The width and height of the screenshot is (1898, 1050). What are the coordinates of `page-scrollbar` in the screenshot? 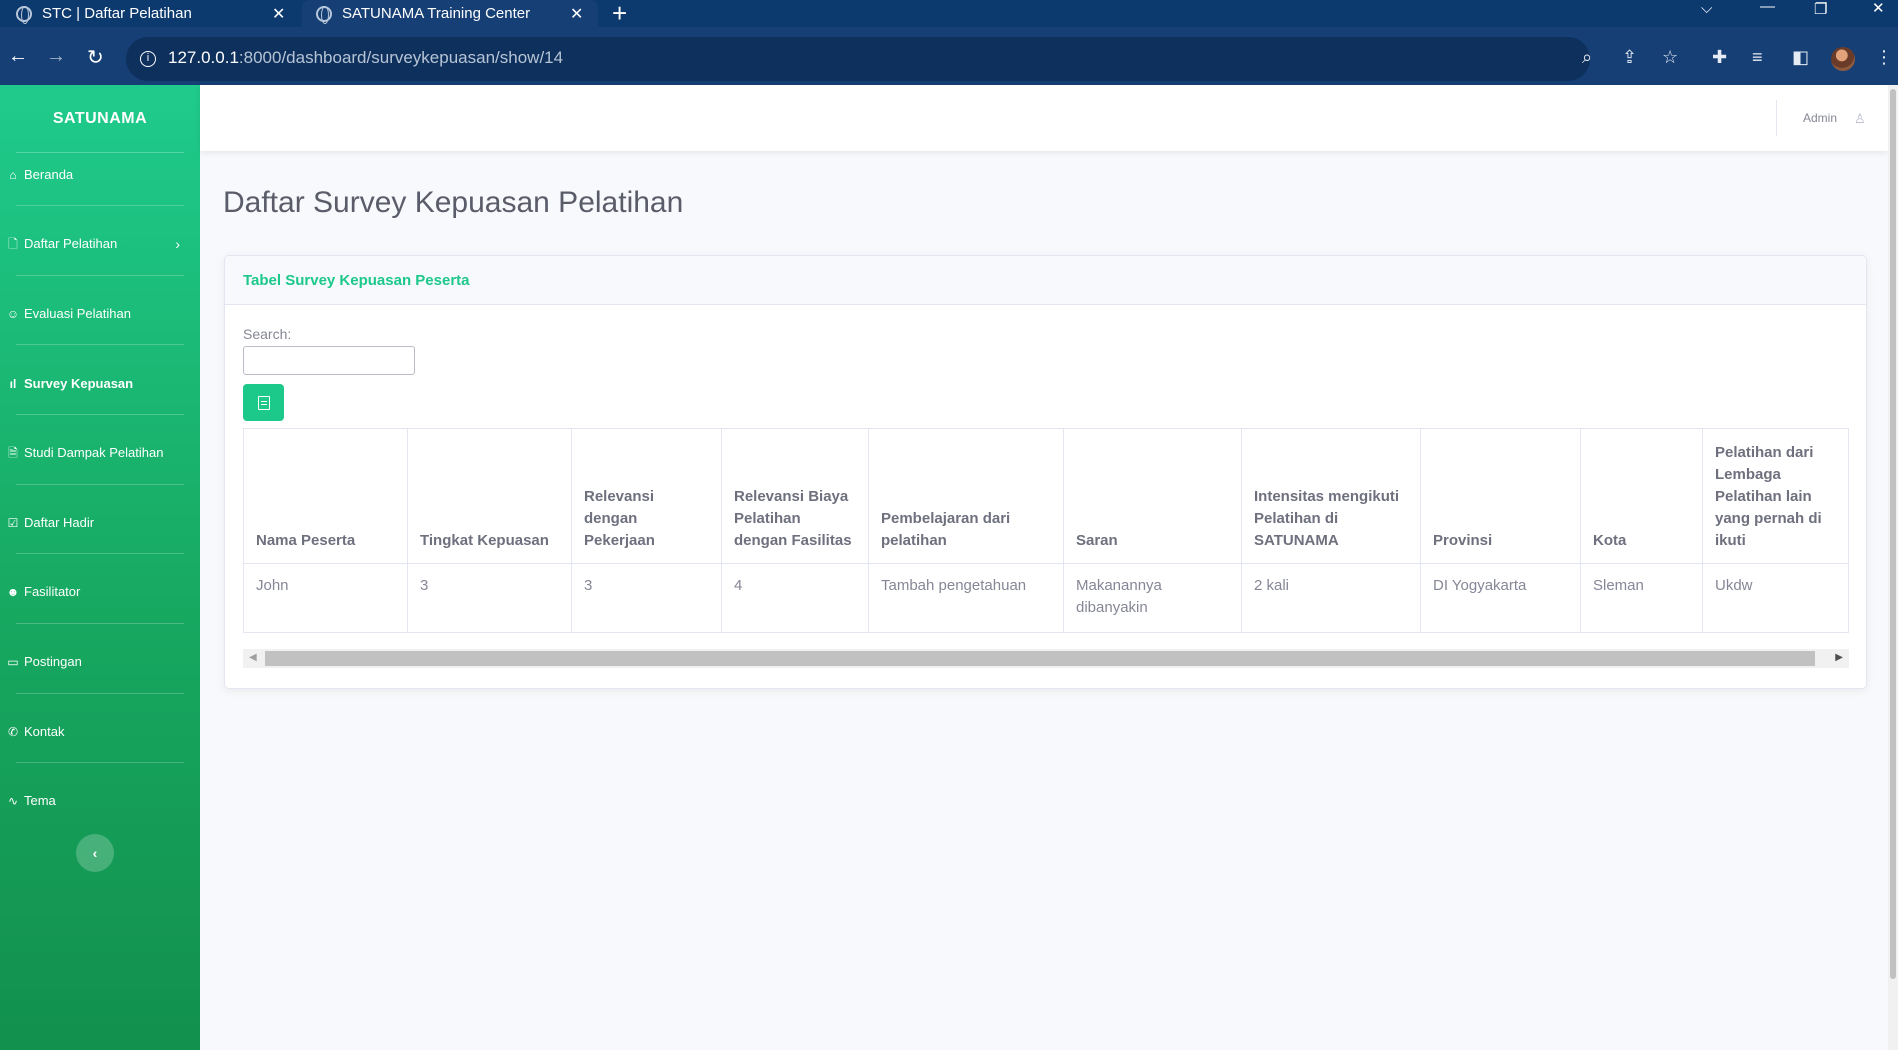 It's located at (1893, 567).